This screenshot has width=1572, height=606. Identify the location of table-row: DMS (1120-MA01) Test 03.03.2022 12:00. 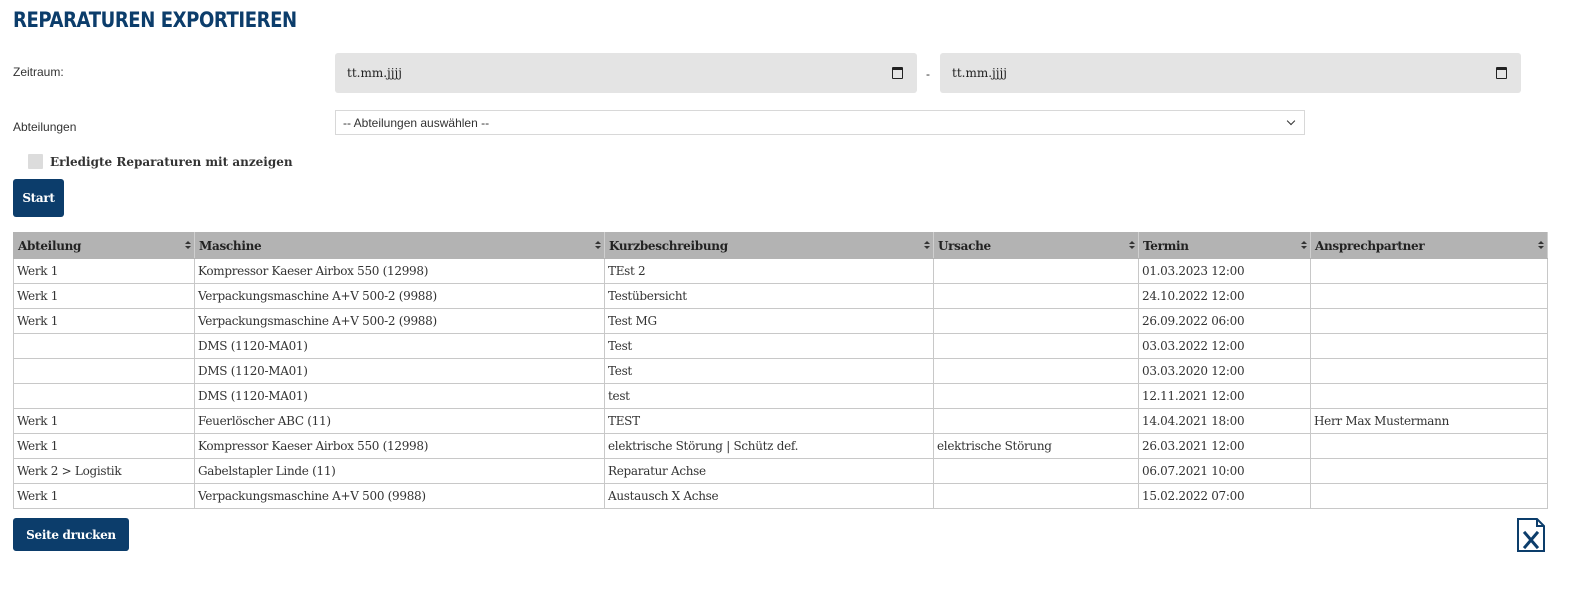
(780, 346).